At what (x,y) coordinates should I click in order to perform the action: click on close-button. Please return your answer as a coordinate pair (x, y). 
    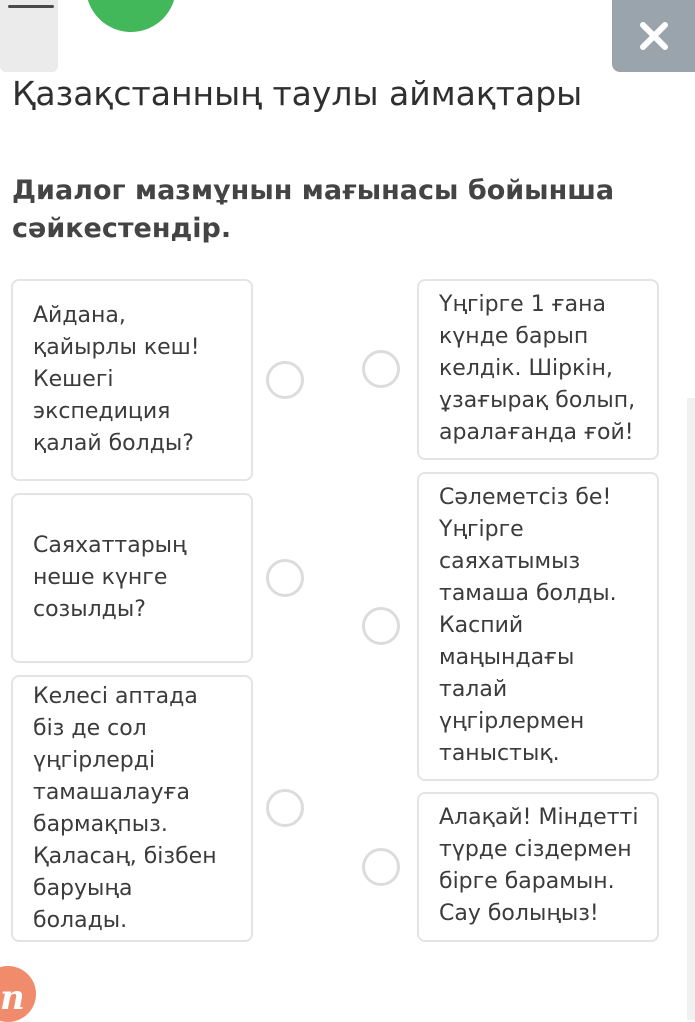
    Looking at the image, I should click on (653, 36).